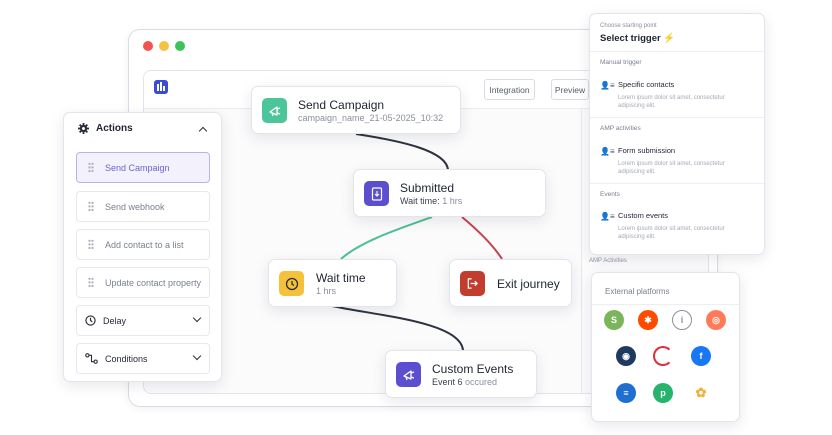 The width and height of the screenshot is (832, 435). What do you see at coordinates (701, 393) in the screenshot?
I see `bloom-icon: ✿` at bounding box center [701, 393].